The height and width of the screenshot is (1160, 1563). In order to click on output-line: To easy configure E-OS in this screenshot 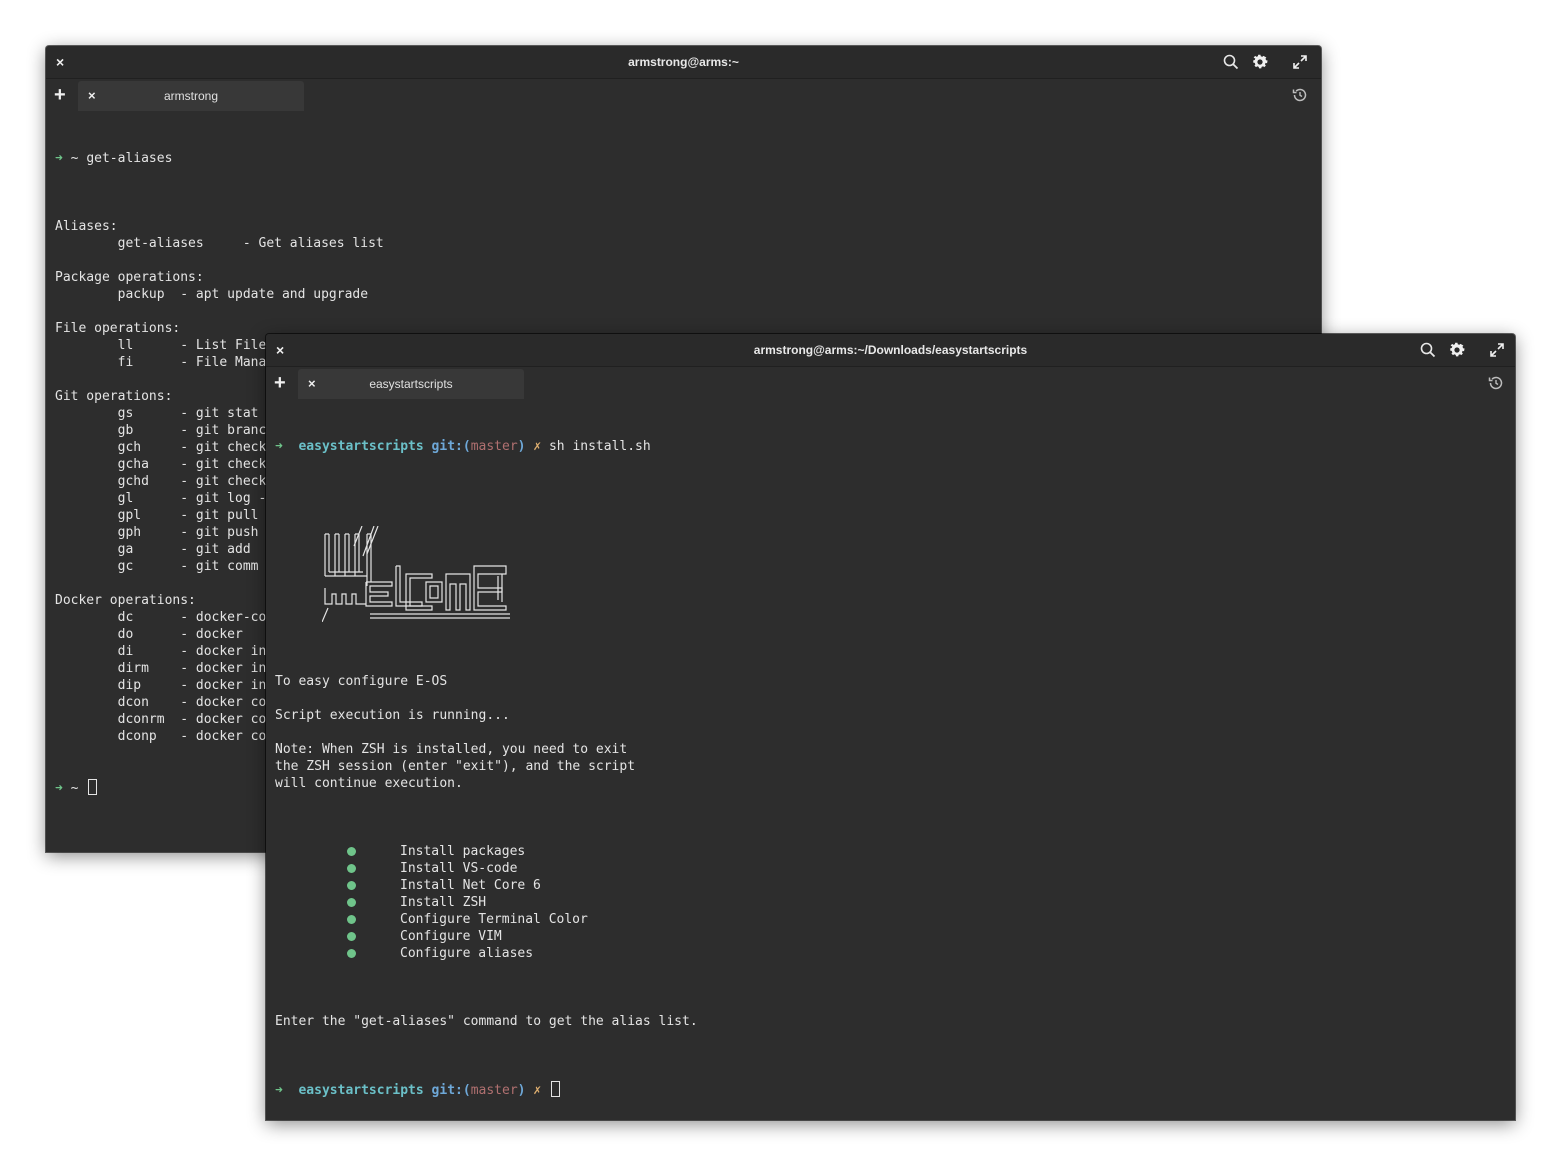, I will do `click(361, 681)`.